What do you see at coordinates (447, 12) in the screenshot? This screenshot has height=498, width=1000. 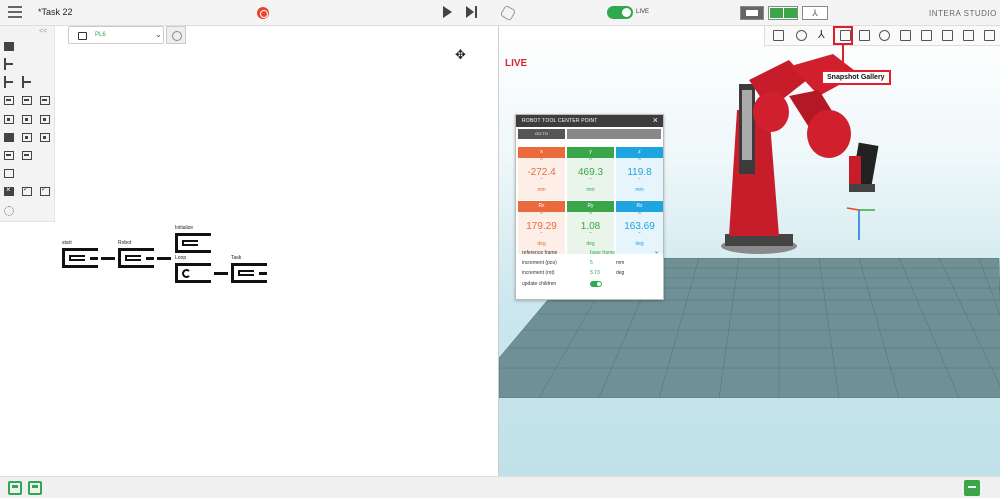 I see `play-button` at bounding box center [447, 12].